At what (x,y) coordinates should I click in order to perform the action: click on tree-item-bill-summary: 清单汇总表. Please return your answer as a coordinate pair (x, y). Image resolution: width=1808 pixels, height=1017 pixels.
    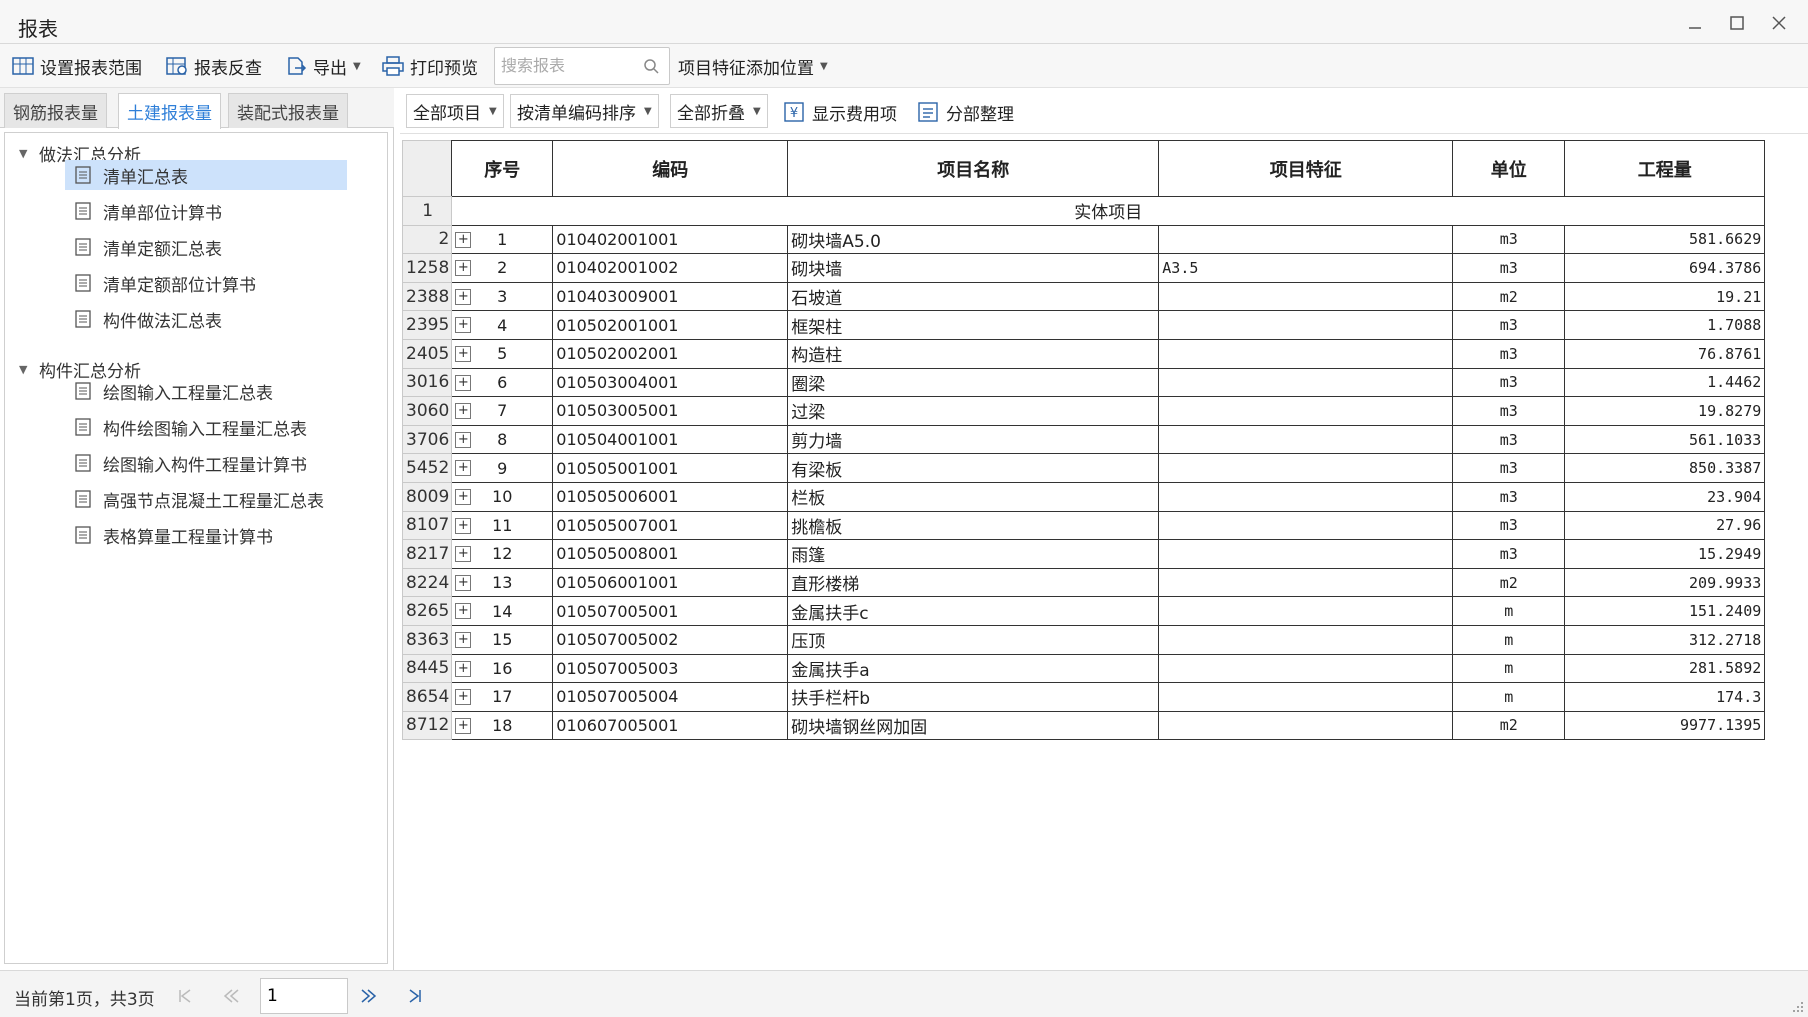
    Looking at the image, I should click on (206, 175).